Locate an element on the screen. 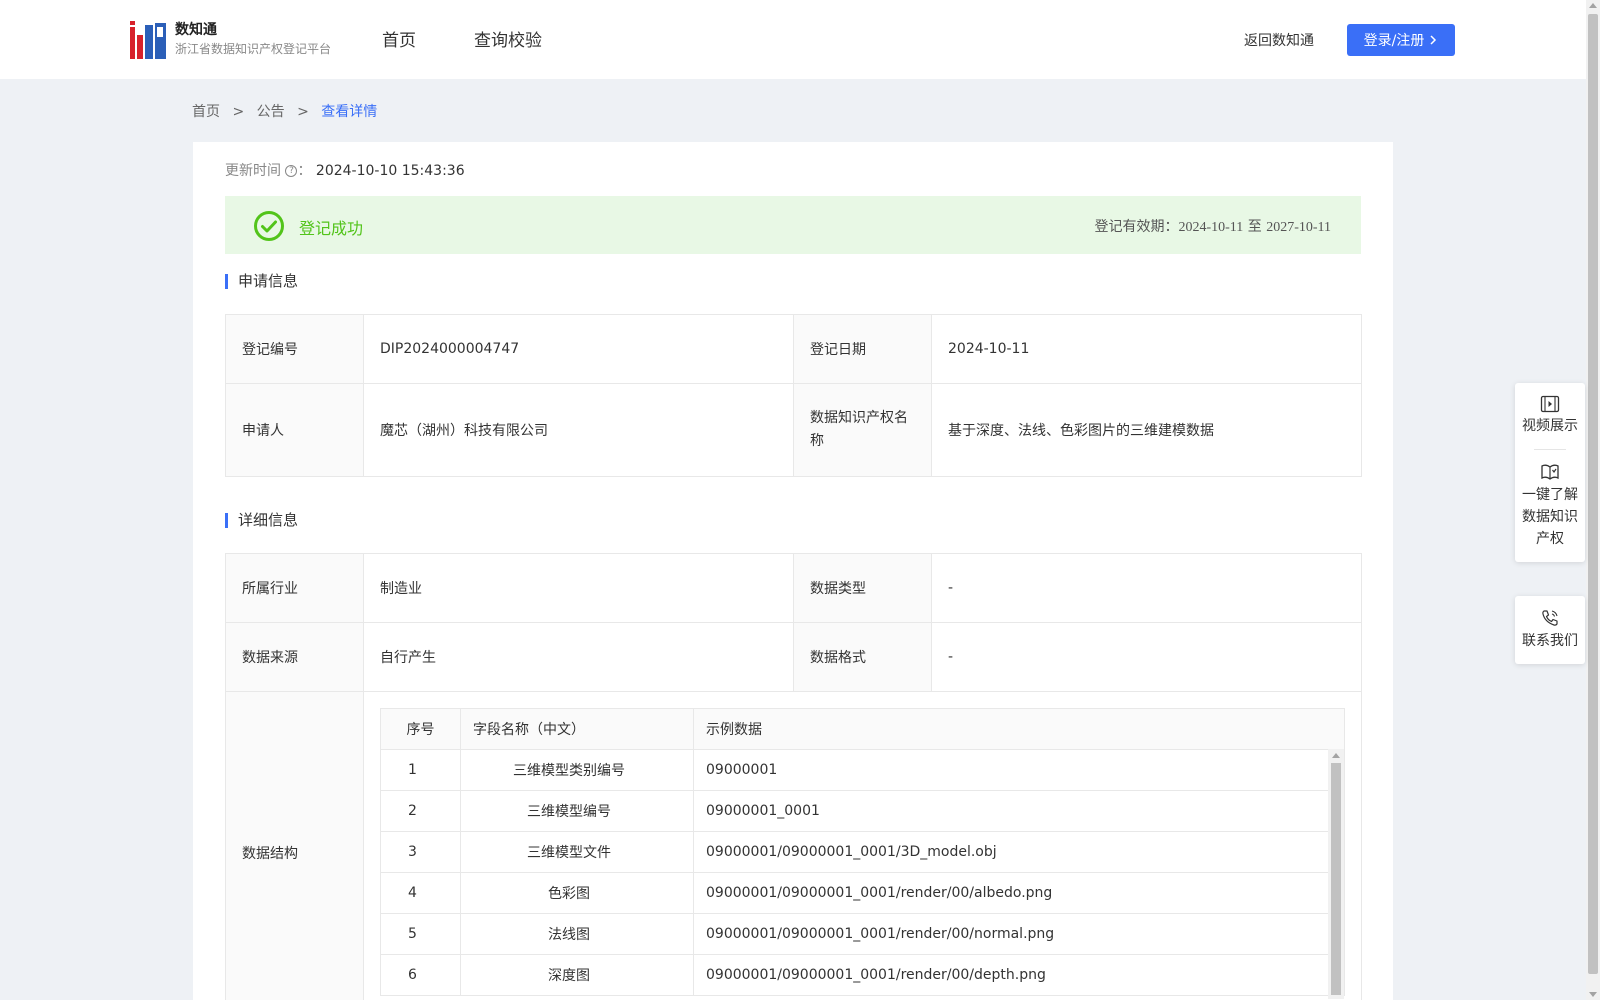  book-icon is located at coordinates (1550, 472).